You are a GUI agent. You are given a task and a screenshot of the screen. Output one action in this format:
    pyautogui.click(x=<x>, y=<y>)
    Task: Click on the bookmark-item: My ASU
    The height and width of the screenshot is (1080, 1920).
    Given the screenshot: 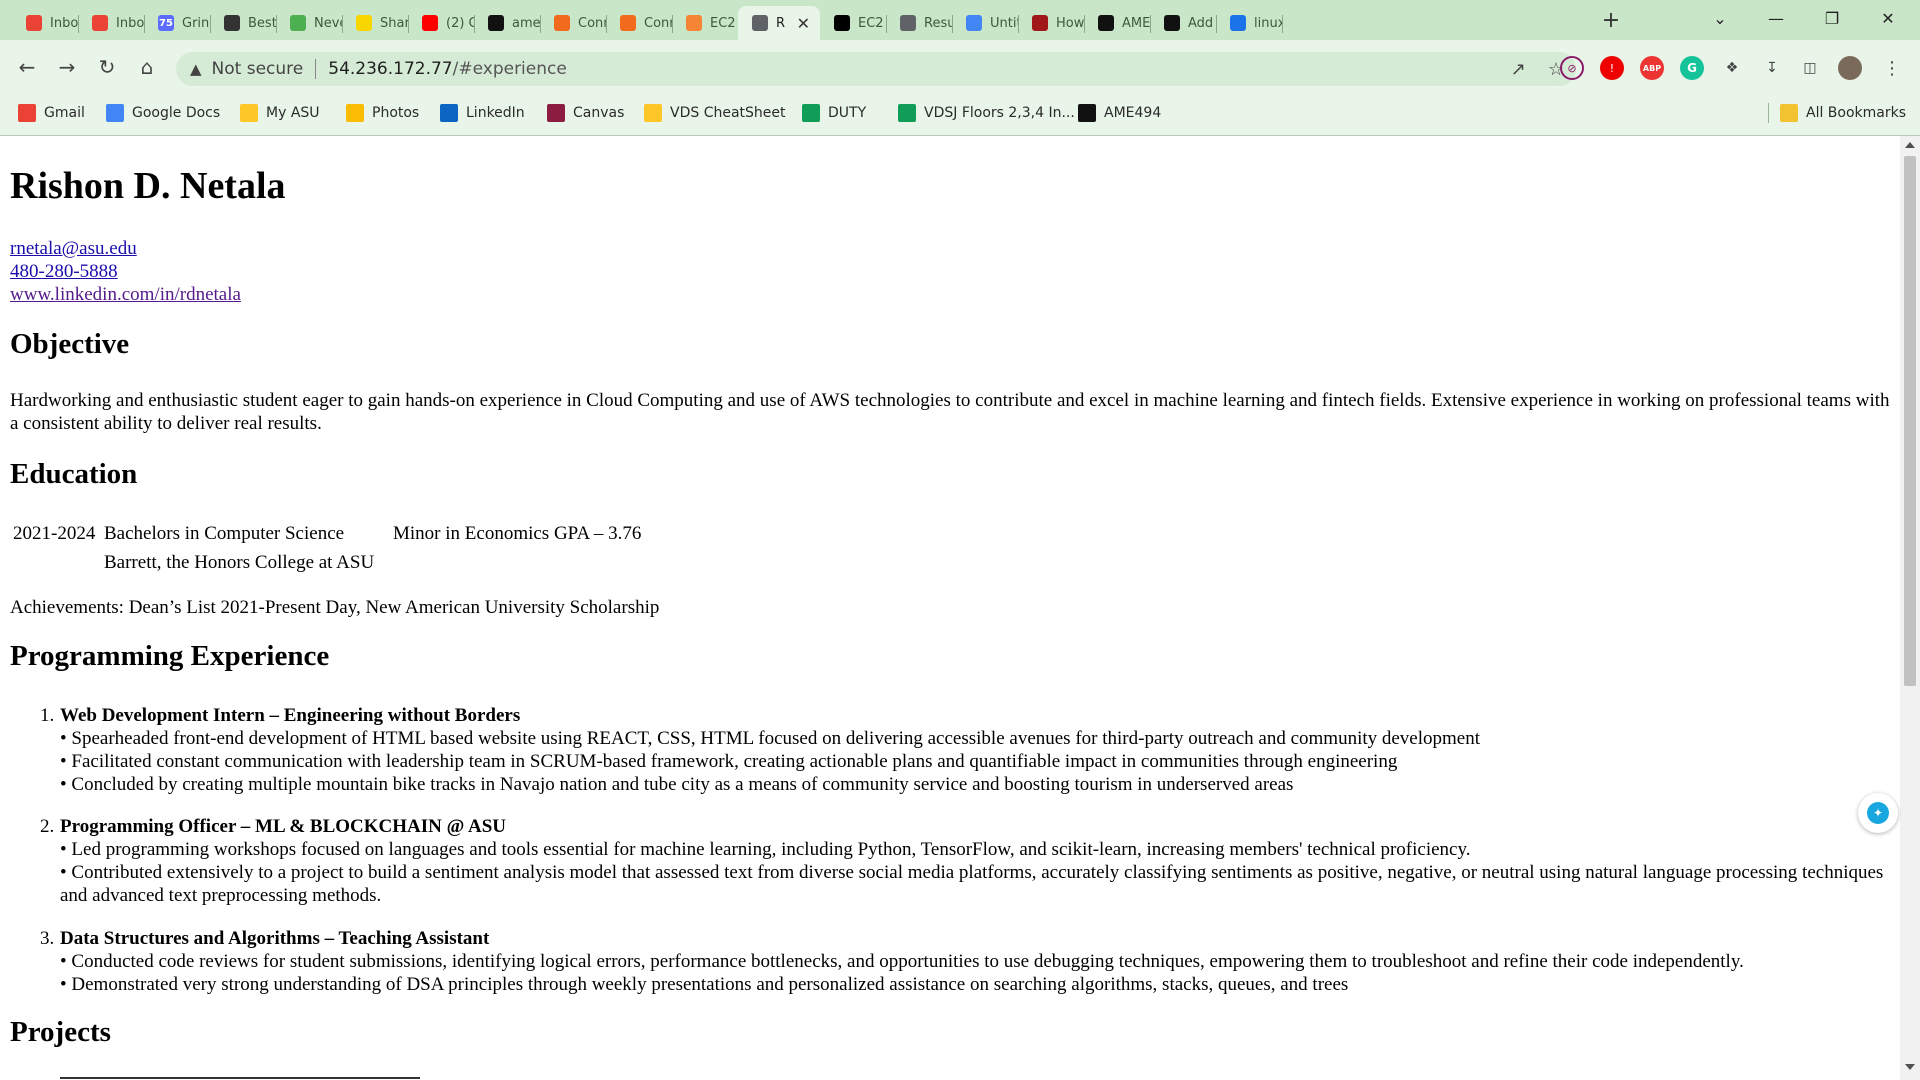 What is the action you would take?
    pyautogui.click(x=280, y=113)
    